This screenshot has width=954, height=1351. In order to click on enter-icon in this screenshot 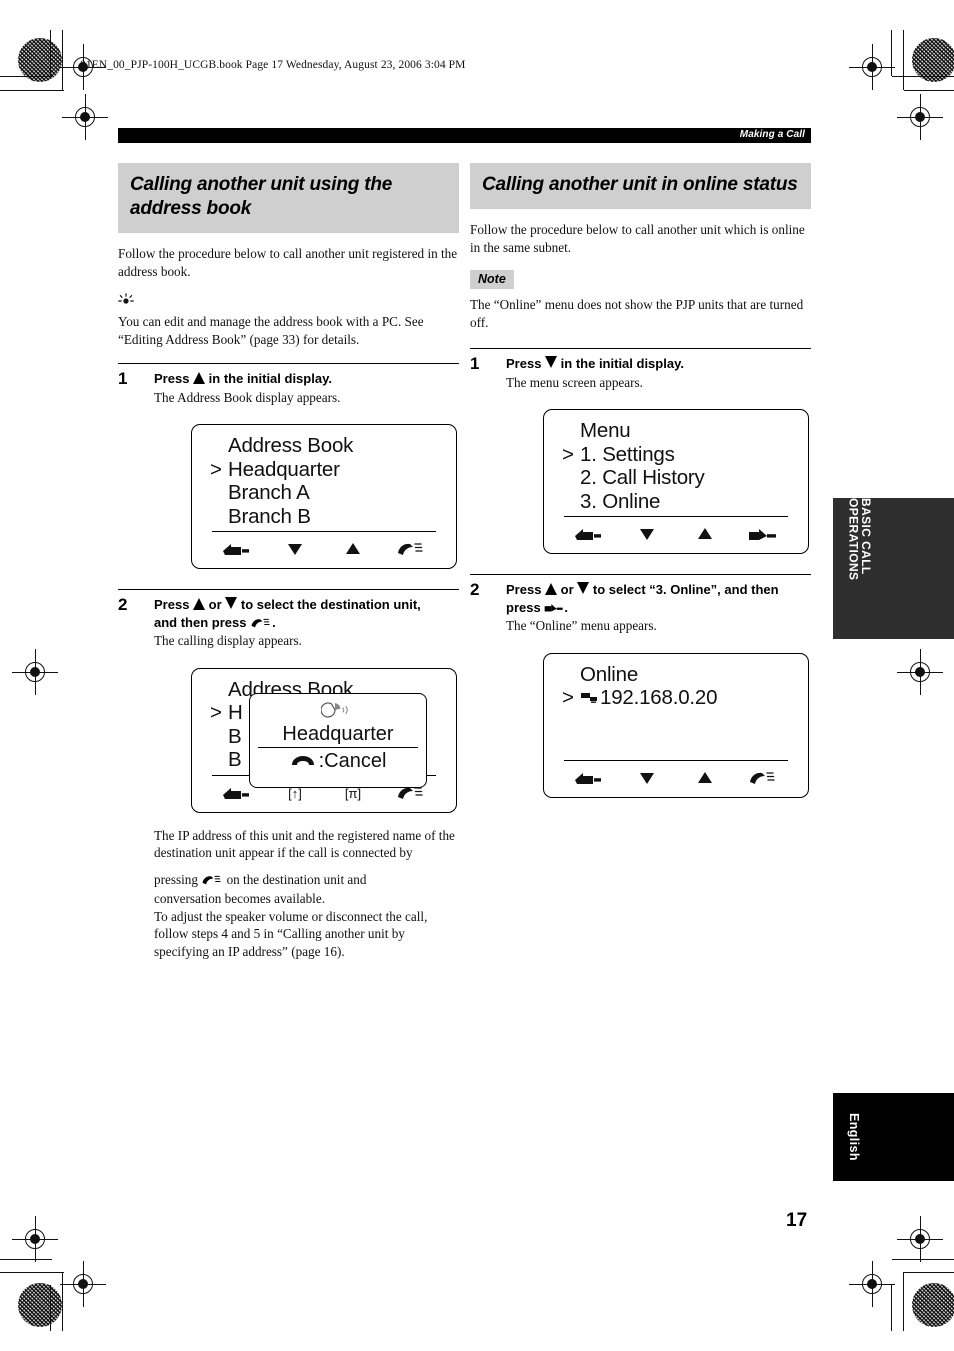, I will do `click(762, 534)`.